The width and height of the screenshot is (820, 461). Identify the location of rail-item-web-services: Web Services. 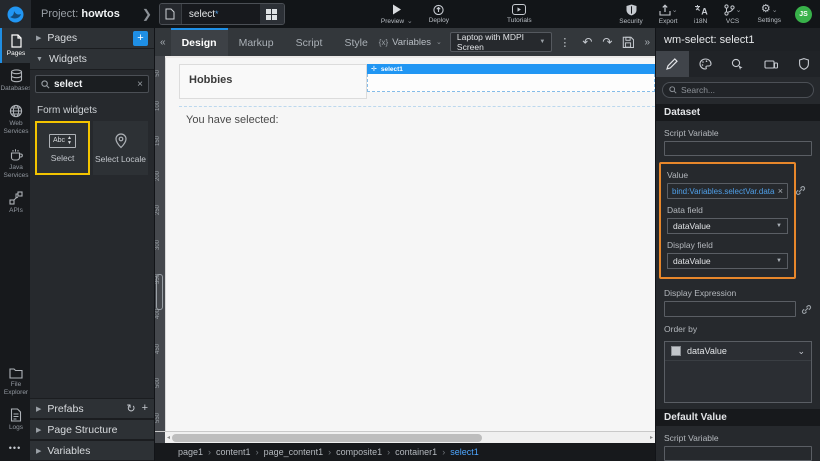
(15, 119).